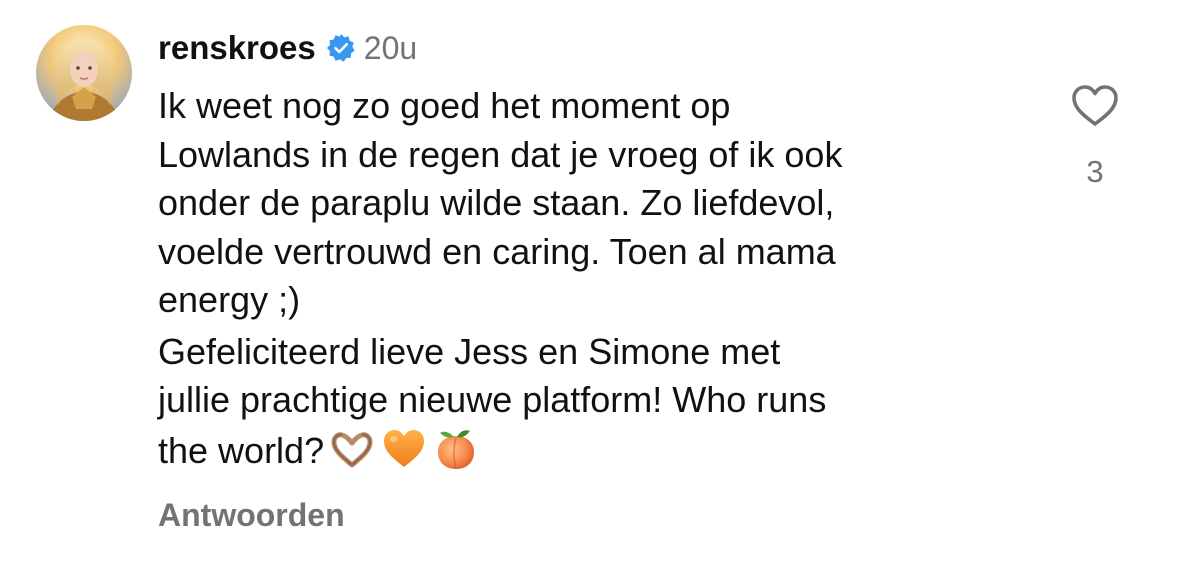 The height and width of the screenshot is (565, 1179). What do you see at coordinates (341, 48) in the screenshot?
I see `verified-badge-icon` at bounding box center [341, 48].